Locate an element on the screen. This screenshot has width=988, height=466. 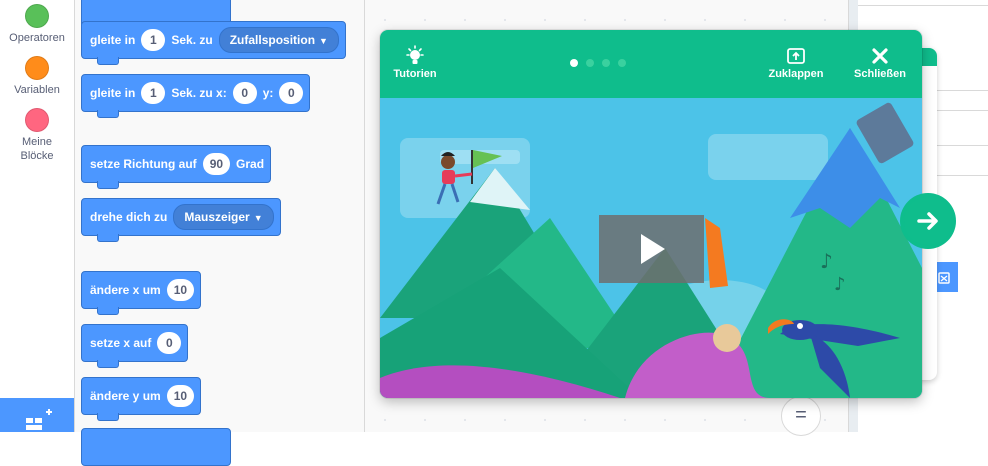
towards-dropdown: Mauszeiger ▼ is located at coordinates (223, 217).